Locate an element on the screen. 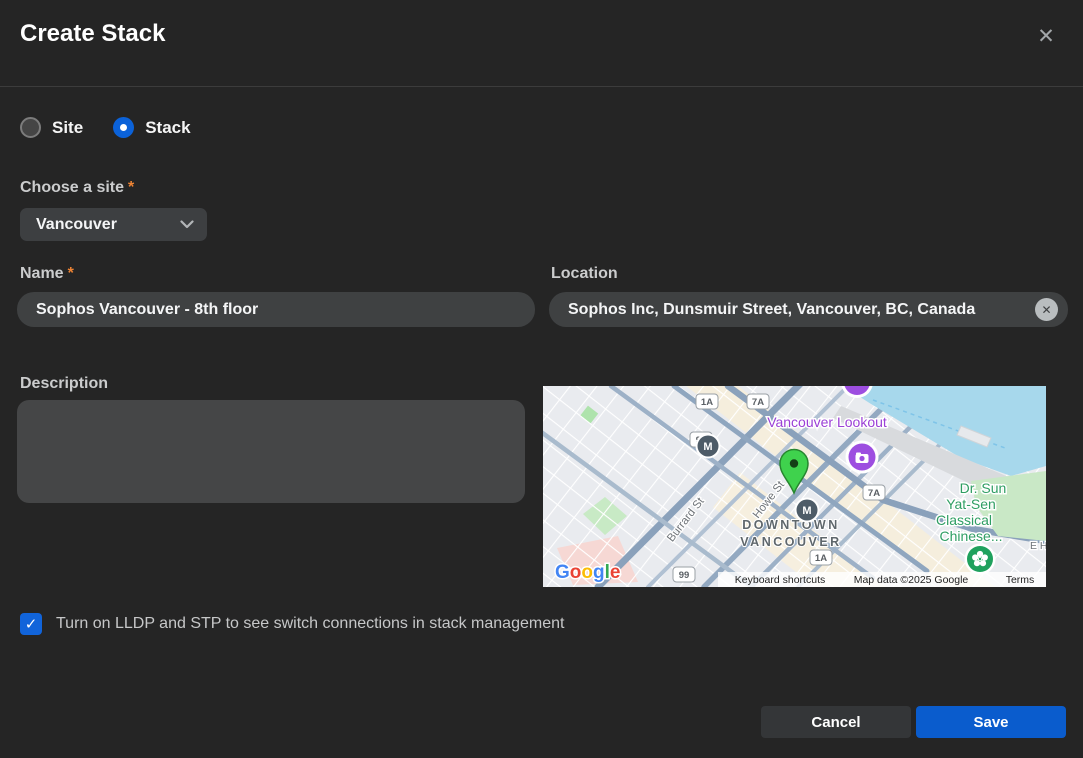 The width and height of the screenshot is (1083, 758). radio-stack is located at coordinates (124, 127).